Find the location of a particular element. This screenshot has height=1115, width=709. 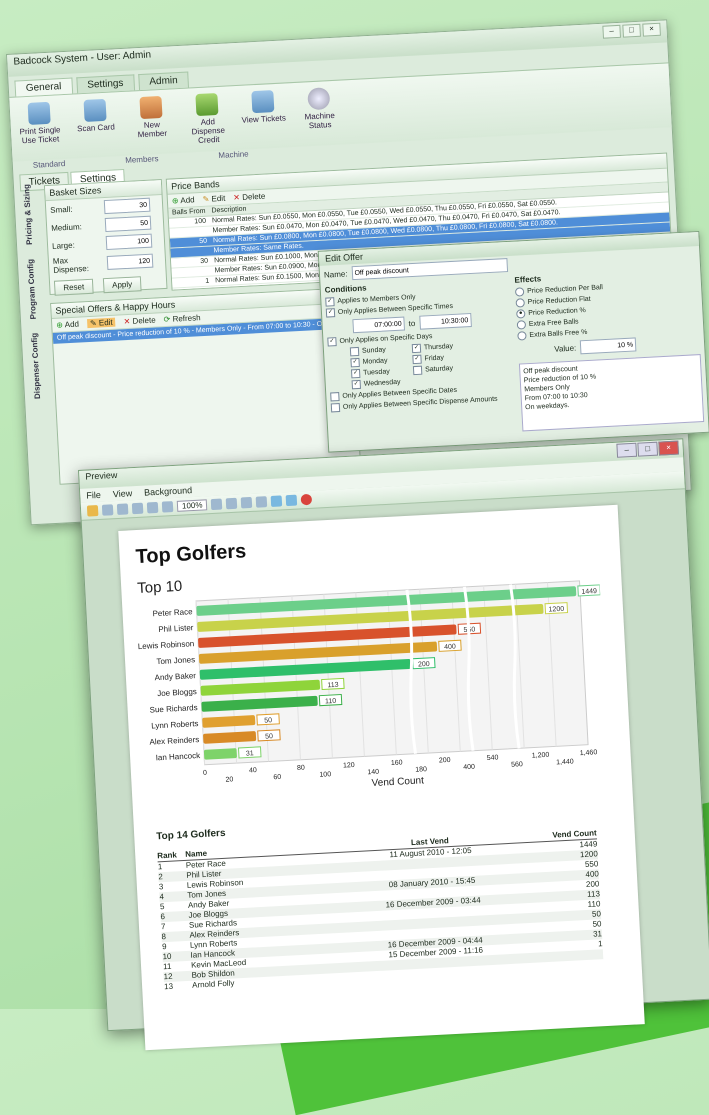

side-tab-pricing: Pricing & Sizing is located at coordinates (28, 214).